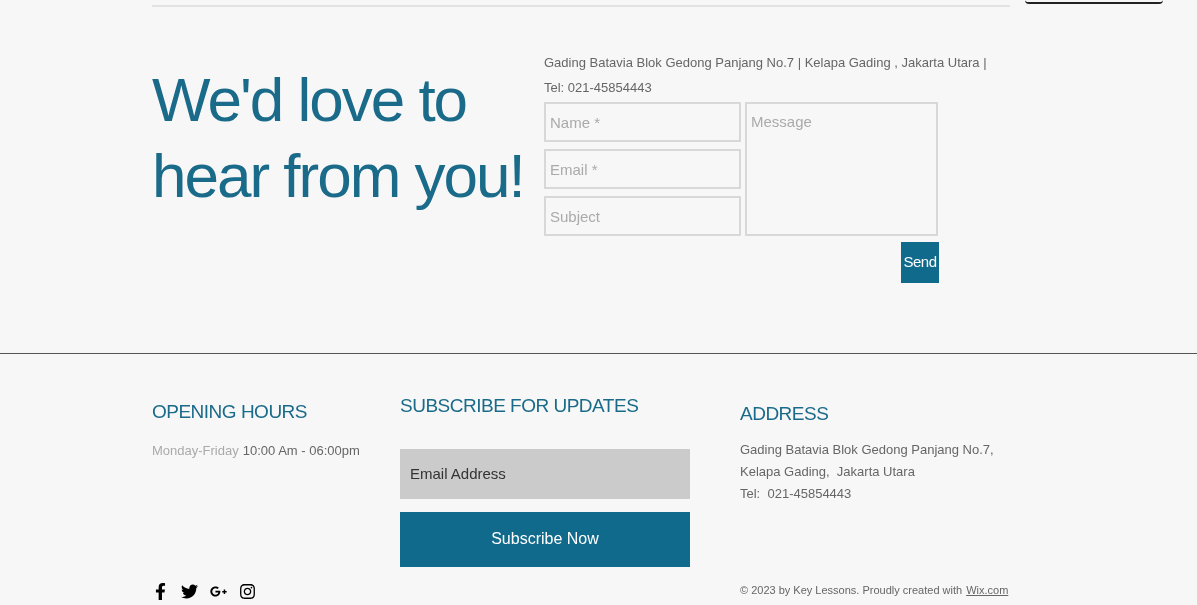  Describe the element at coordinates (520, 406) in the screenshot. I see `section-title: SUBSCRIBE FOR UPDATES` at that location.